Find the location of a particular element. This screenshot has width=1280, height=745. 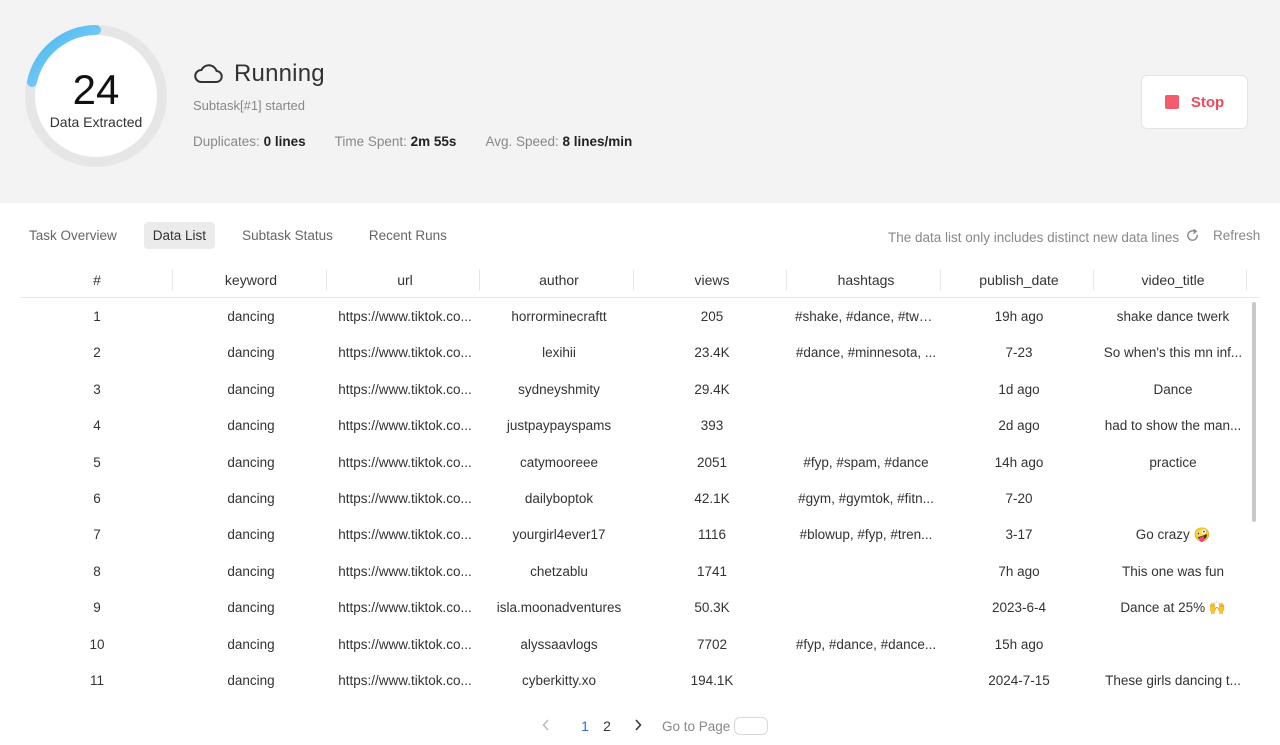

cell-index: 1 is located at coordinates (97, 316).